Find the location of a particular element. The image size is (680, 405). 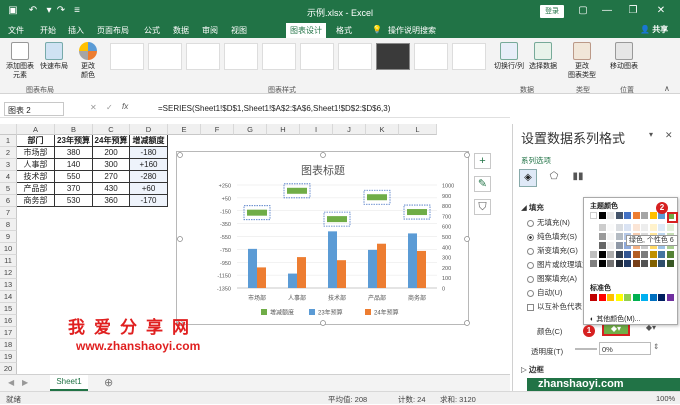

table-cell: -180 is located at coordinates (149, 153).